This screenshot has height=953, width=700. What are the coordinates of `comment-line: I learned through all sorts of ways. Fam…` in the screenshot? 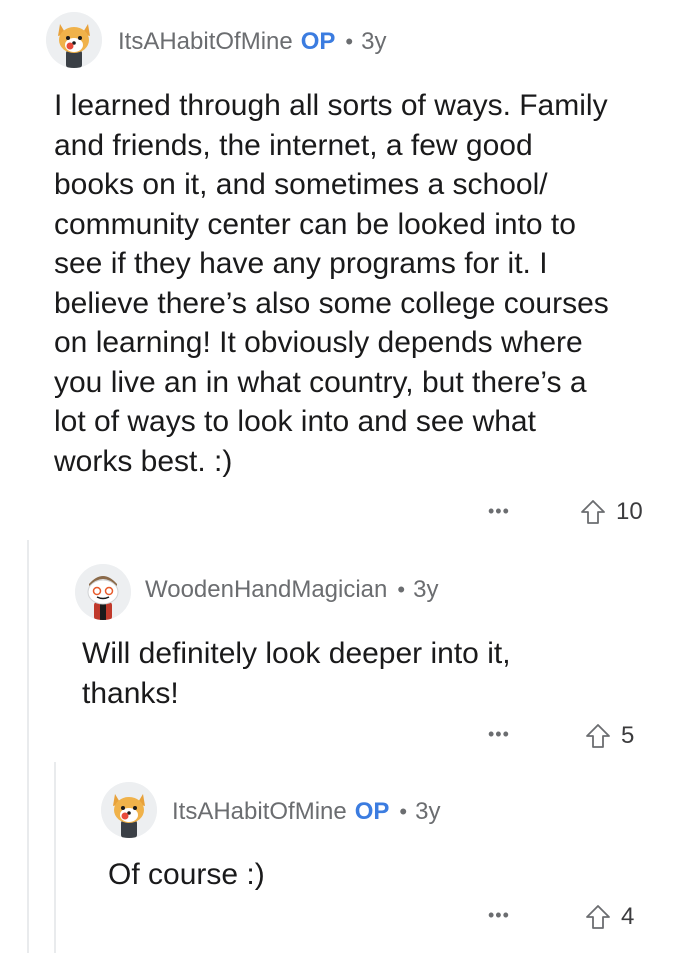 It's located at (331, 105).